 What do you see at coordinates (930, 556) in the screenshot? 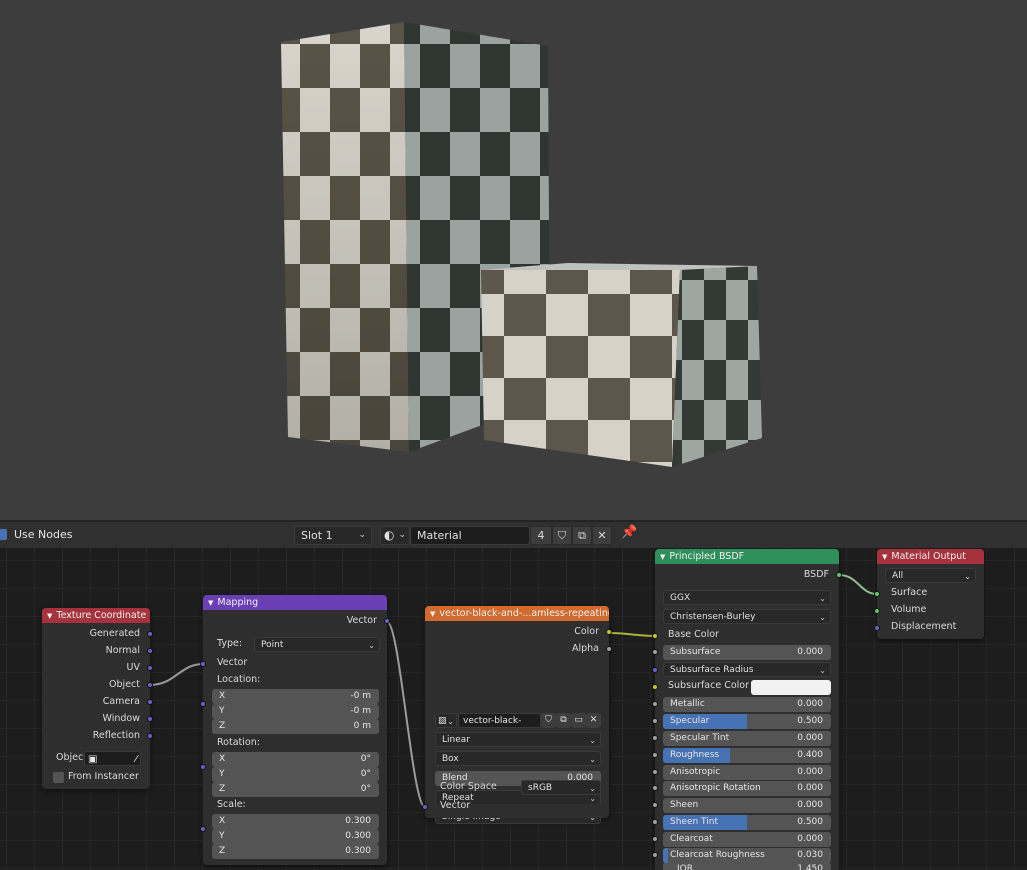
I see `node-header: ▼ Material Output` at bounding box center [930, 556].